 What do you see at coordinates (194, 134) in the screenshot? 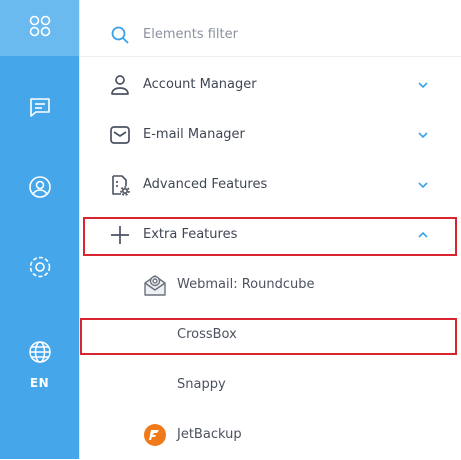
I see `menu-item-label: E-mail Manager` at bounding box center [194, 134].